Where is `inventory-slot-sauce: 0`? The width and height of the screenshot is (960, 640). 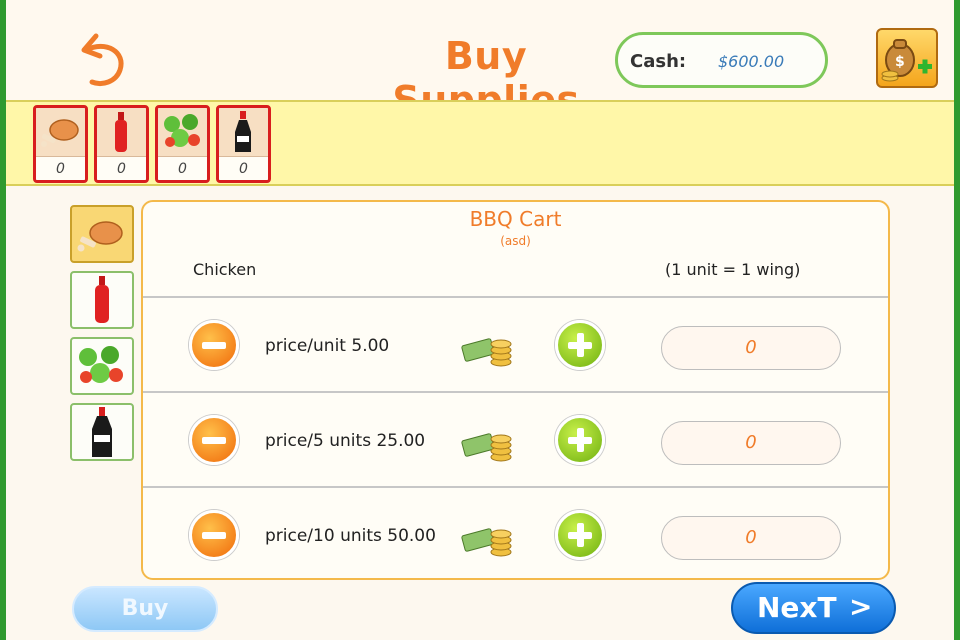 inventory-slot-sauce: 0 is located at coordinates (121, 144).